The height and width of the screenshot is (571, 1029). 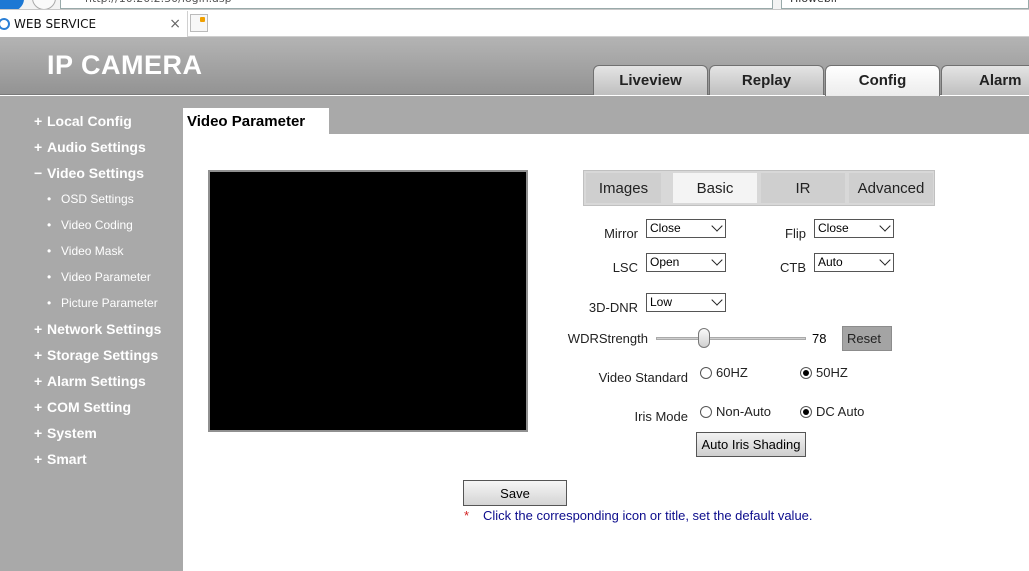 I want to click on tab-ir: IR, so click(x=803, y=188).